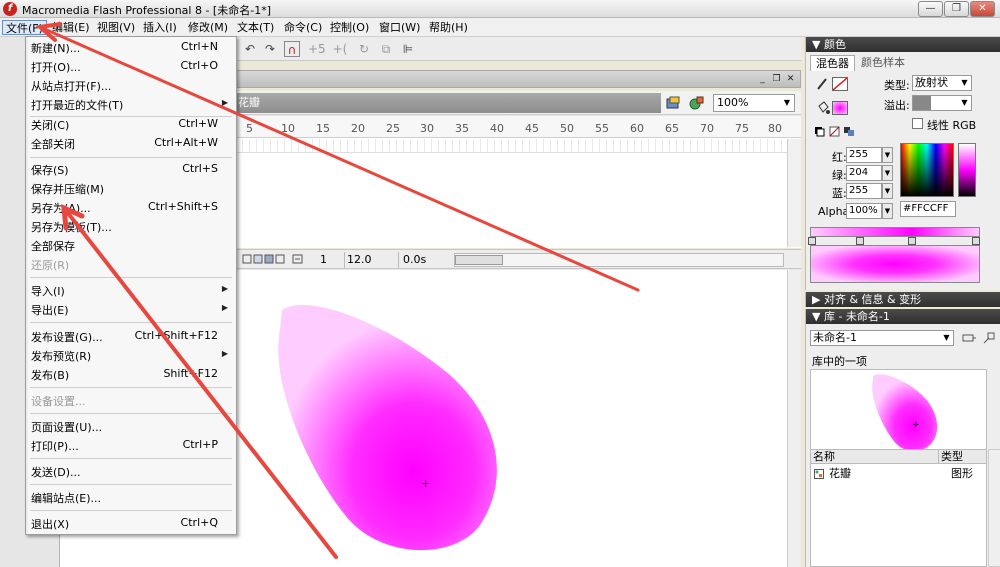 This screenshot has height=567, width=1000. I want to click on rotate-skew-icon: ↻, so click(364, 49).